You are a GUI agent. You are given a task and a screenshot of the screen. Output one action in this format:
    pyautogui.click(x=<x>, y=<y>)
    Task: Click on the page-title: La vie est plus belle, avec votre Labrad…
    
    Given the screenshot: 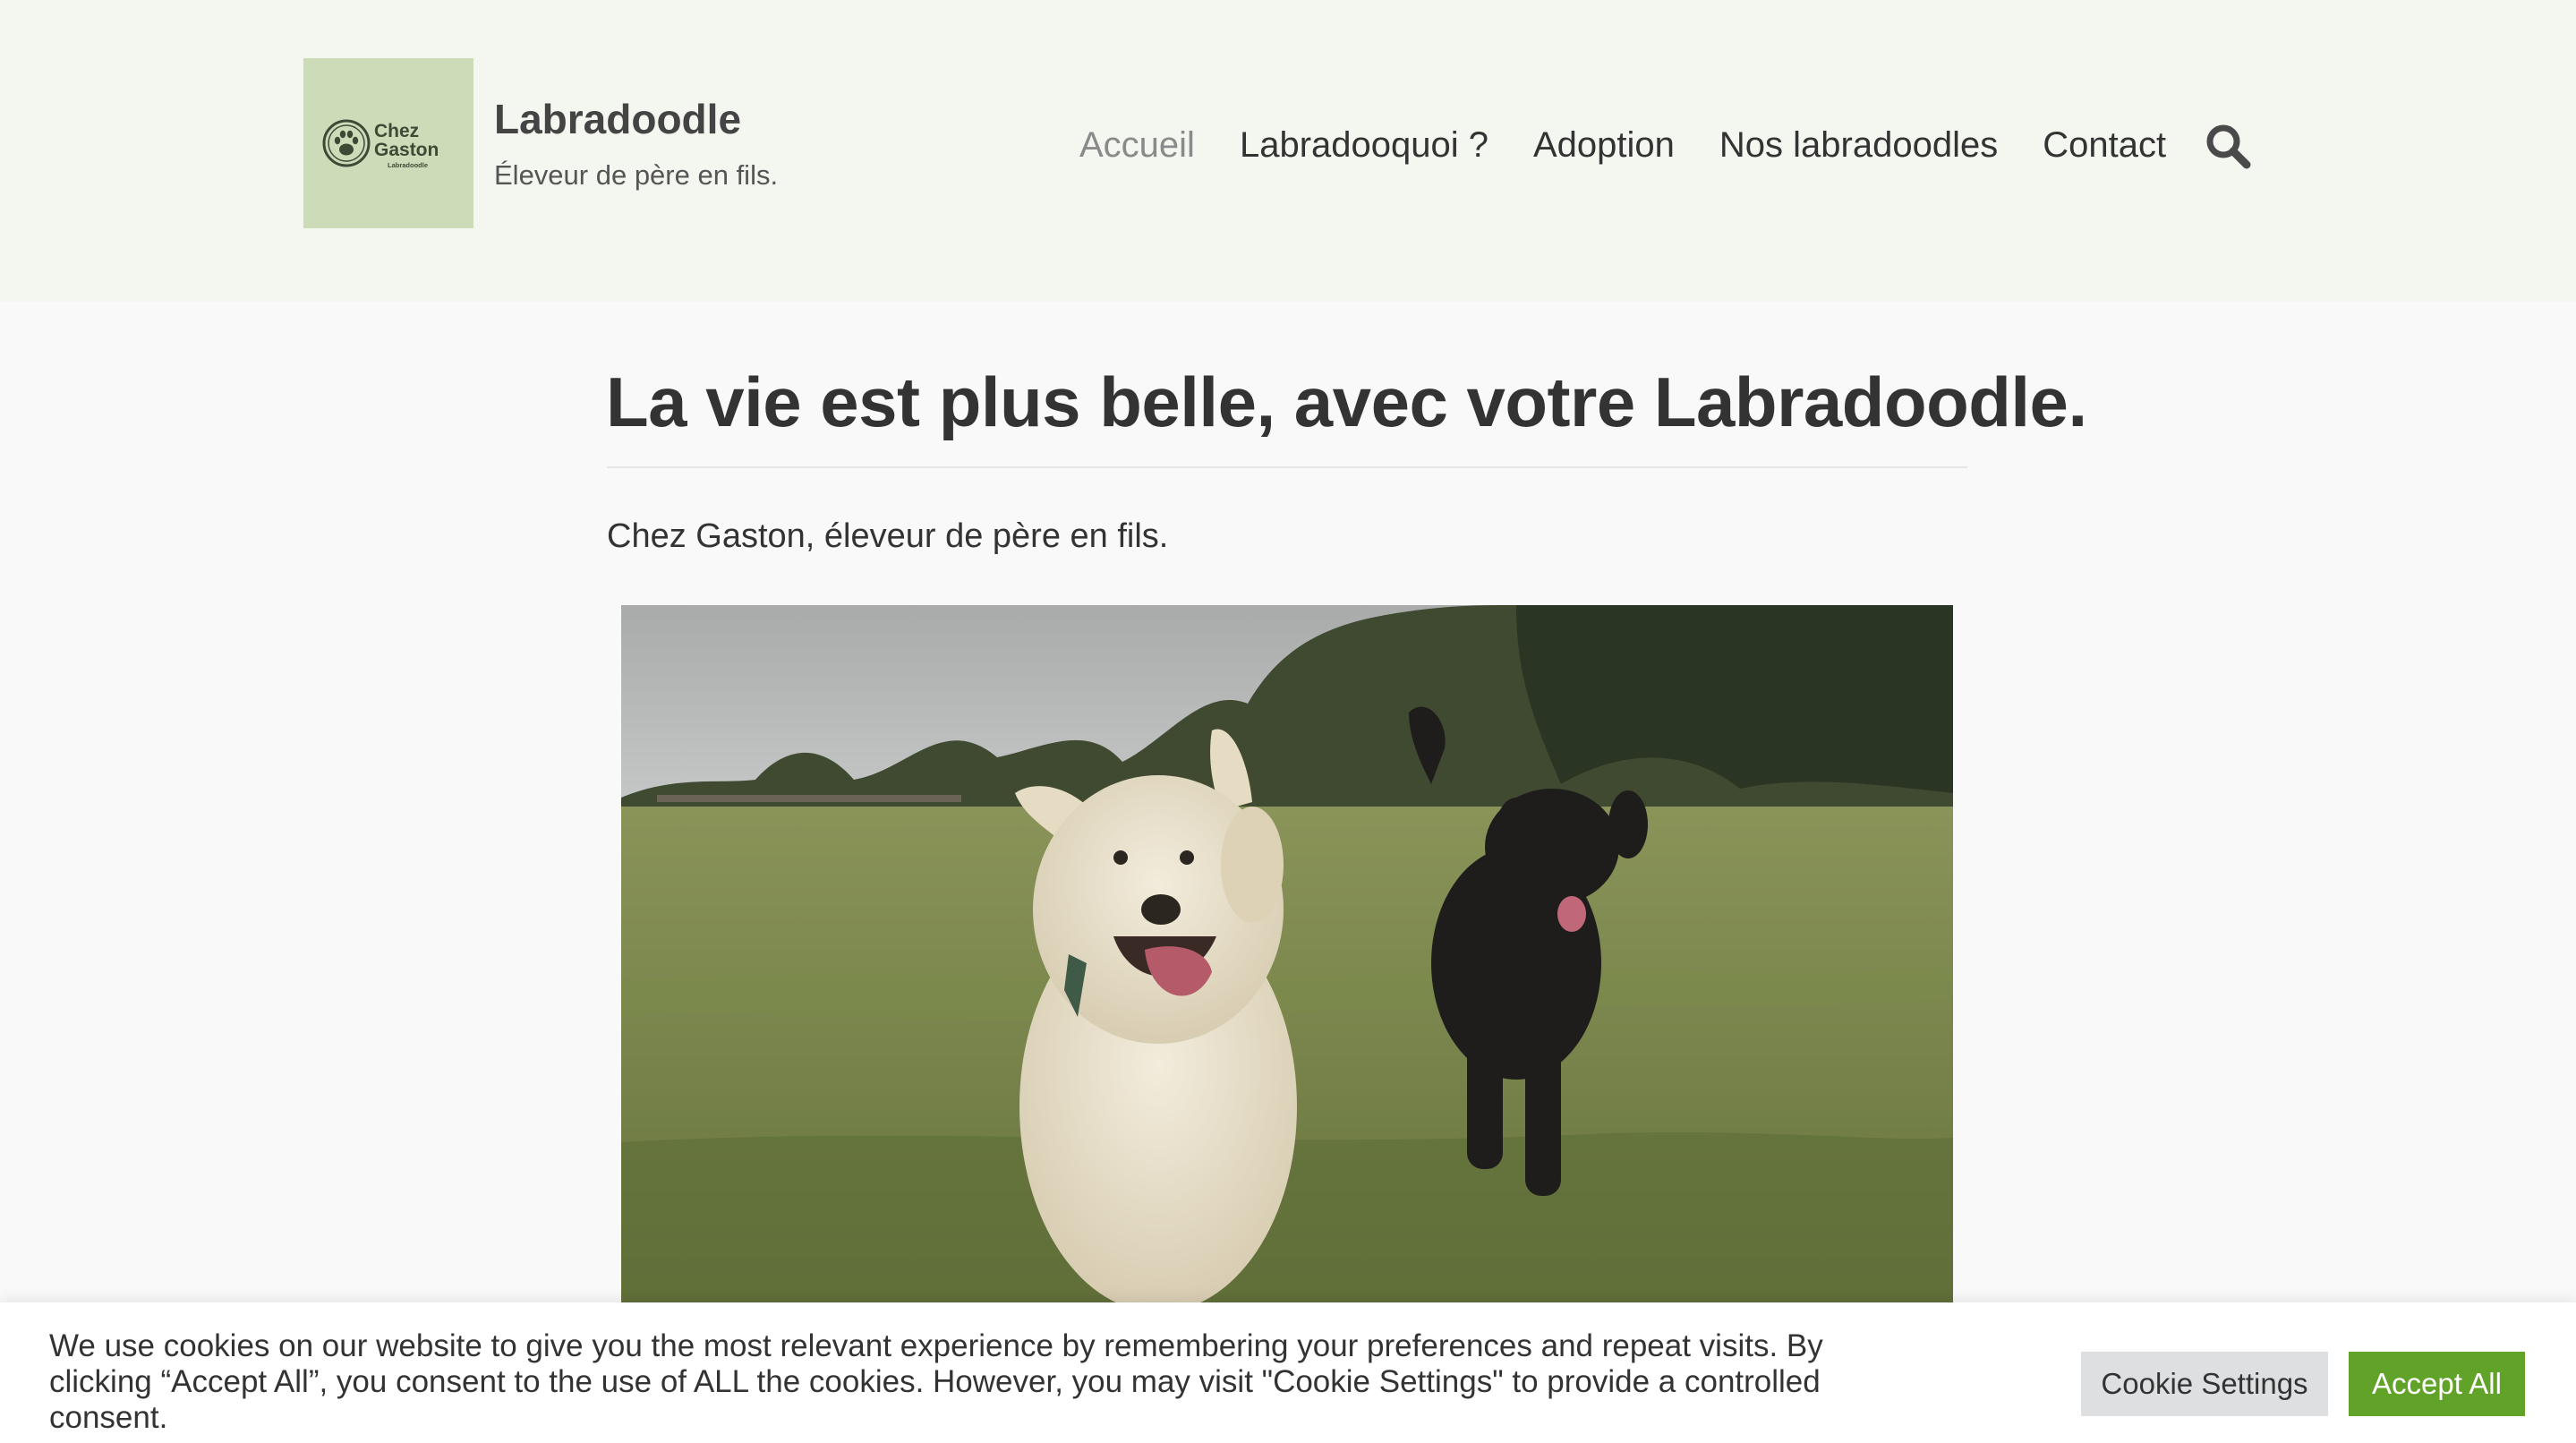 What is the action you would take?
    pyautogui.click(x=1346, y=402)
    